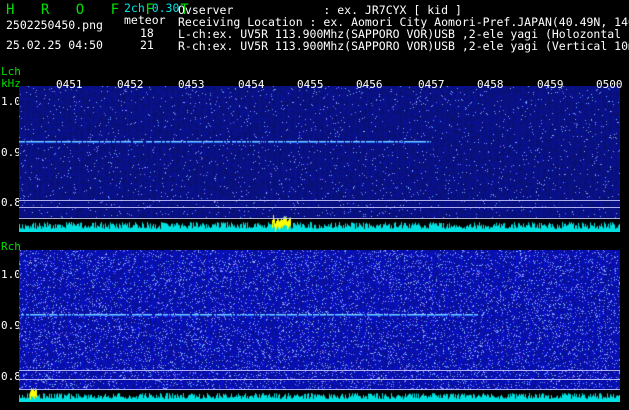 Image resolution: width=629 pixels, height=410 pixels. What do you see at coordinates (251, 84) in the screenshot?
I see `time-axis-label: 0454` at bounding box center [251, 84].